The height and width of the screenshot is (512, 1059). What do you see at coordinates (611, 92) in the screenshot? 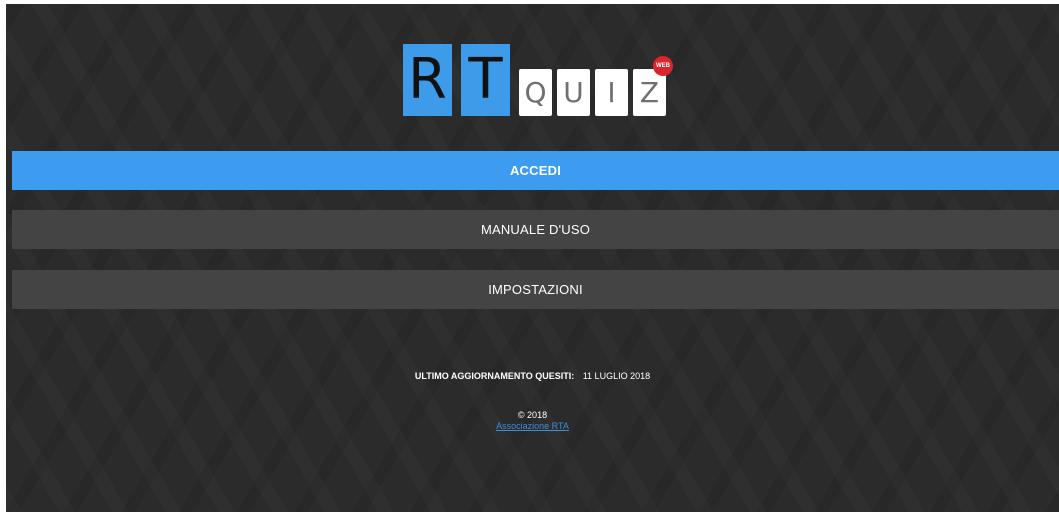
I see `logo-tile-i: I` at bounding box center [611, 92].